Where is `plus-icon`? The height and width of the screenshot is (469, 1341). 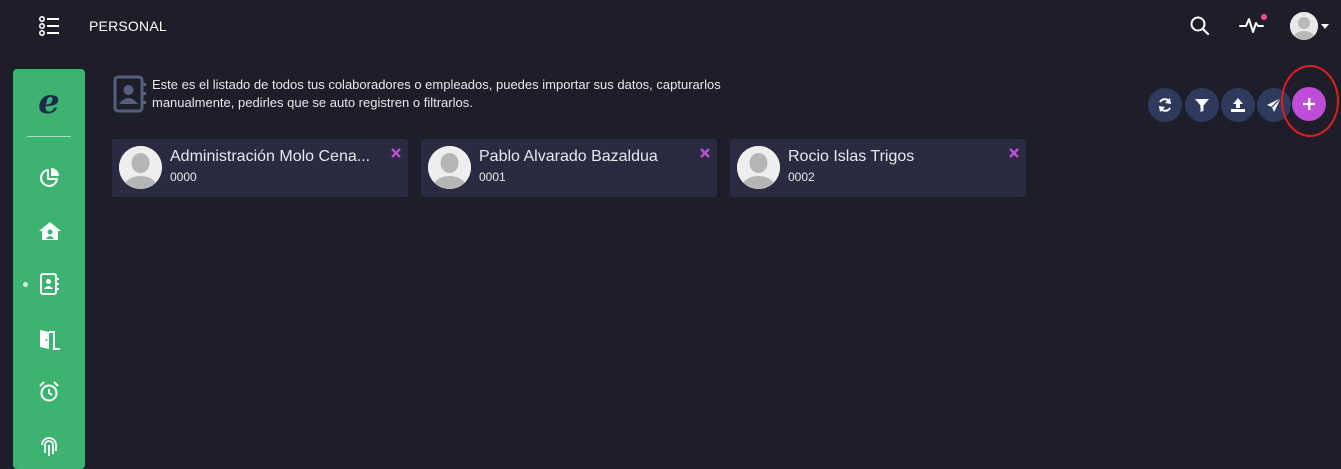 plus-icon is located at coordinates (1309, 104).